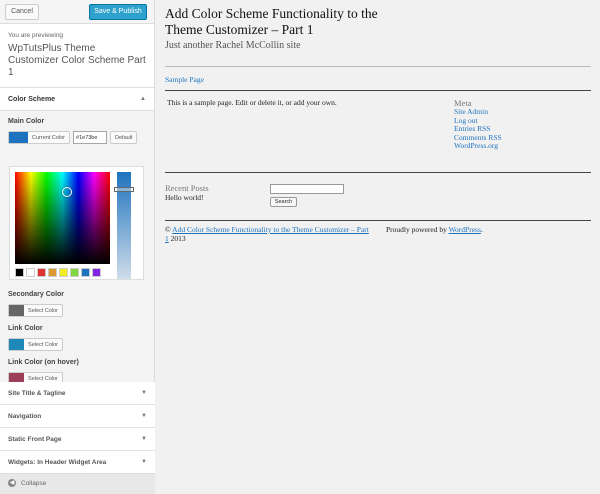 The height and width of the screenshot is (494, 600). I want to click on palette-swatch-black, so click(19, 272).